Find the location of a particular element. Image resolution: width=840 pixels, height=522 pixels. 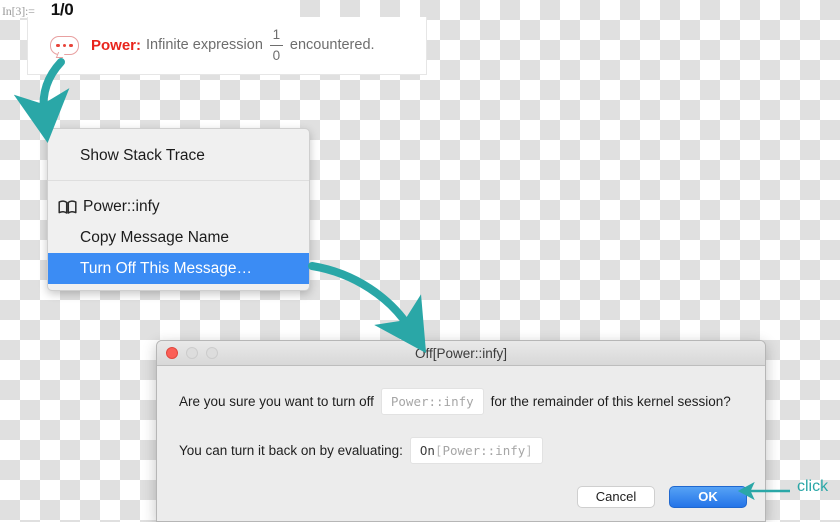

traffic-lights is located at coordinates (187, 353).